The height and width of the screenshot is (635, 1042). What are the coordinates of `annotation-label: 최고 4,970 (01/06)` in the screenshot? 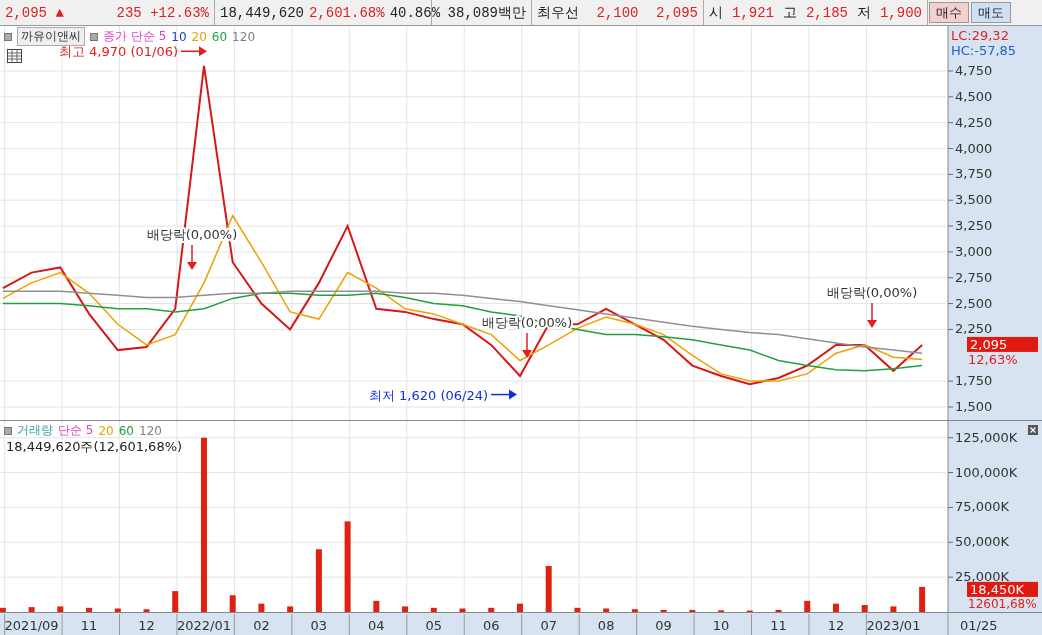 It's located at (118, 52).